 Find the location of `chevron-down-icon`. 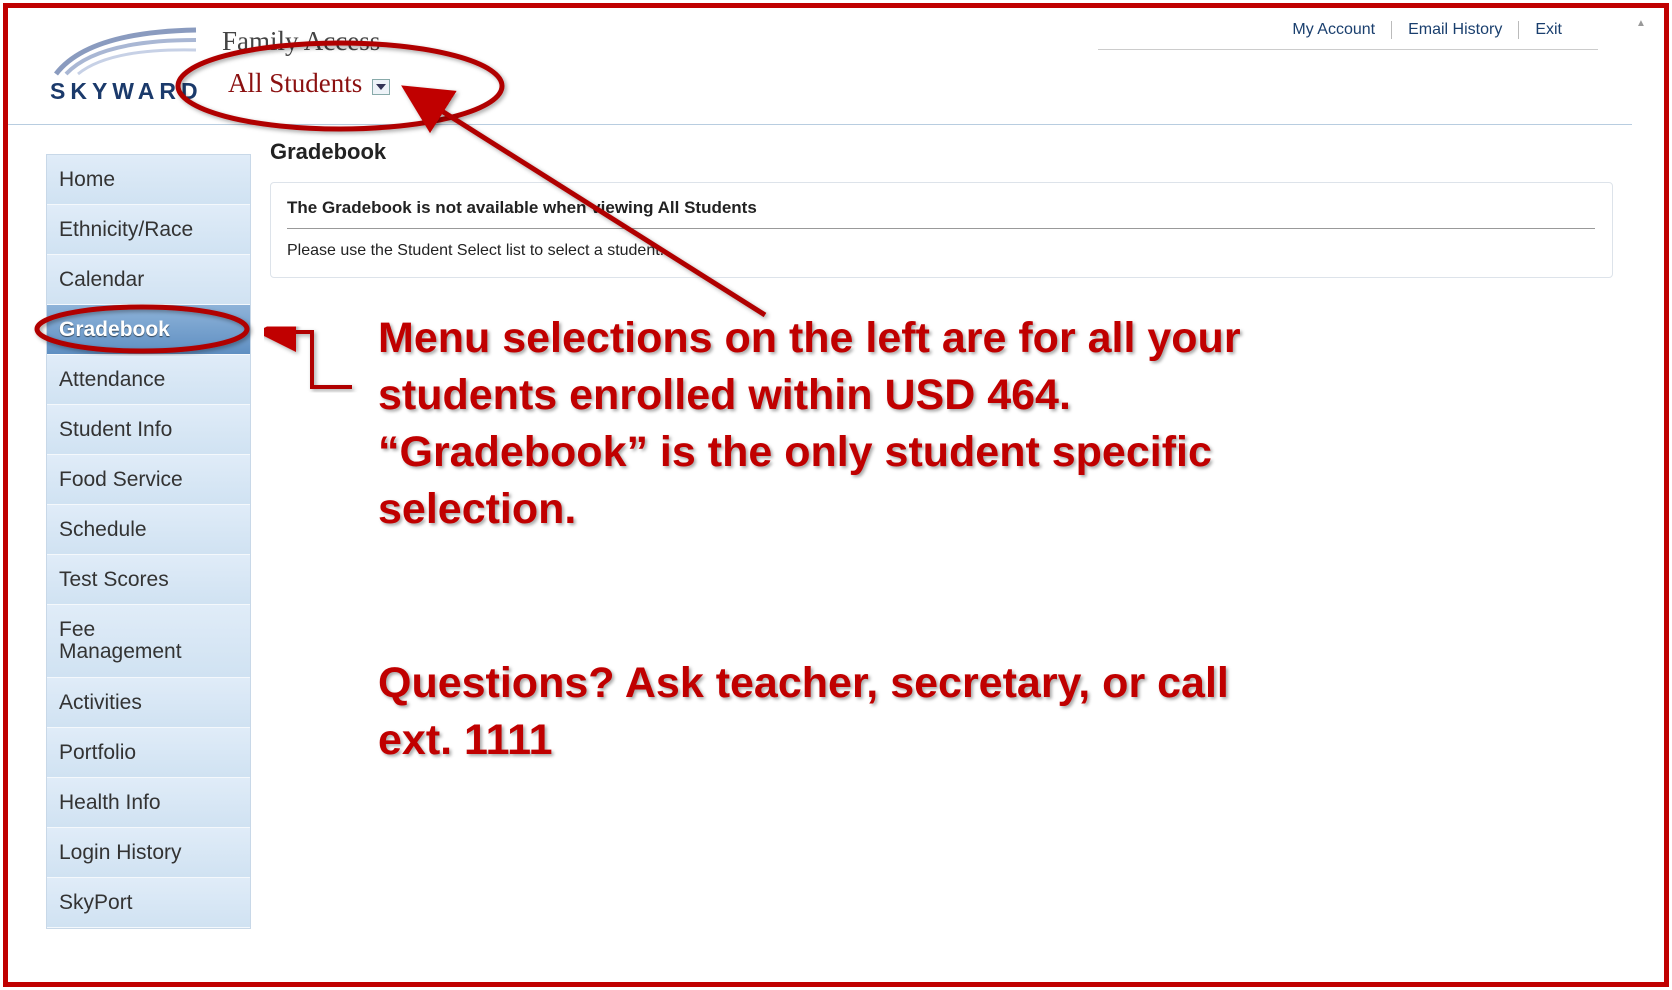

chevron-down-icon is located at coordinates (381, 86).